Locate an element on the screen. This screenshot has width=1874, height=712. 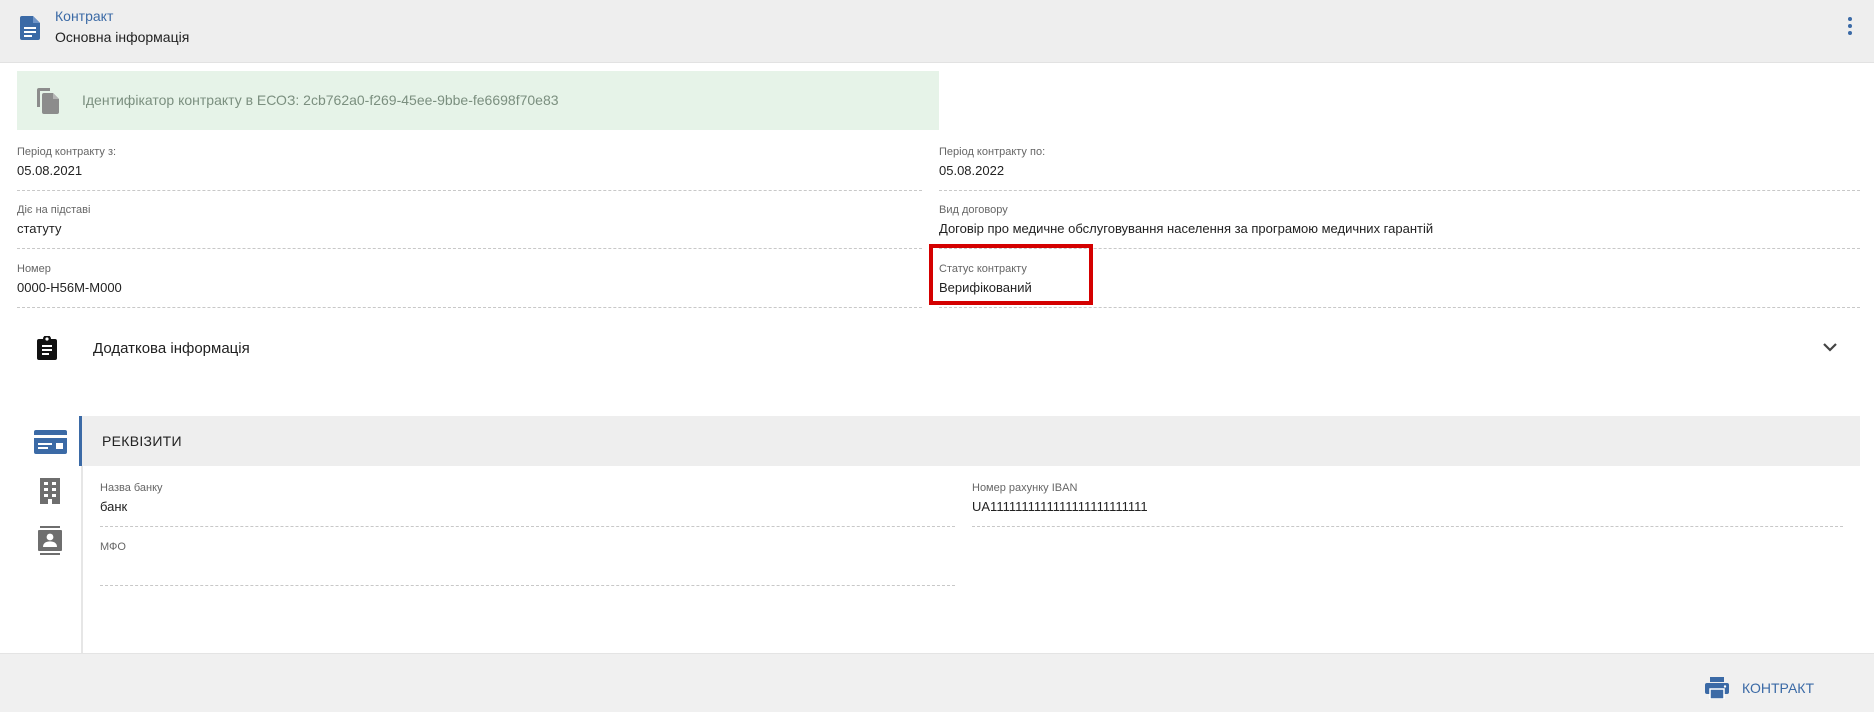
credit-card-icon is located at coordinates (50, 442).